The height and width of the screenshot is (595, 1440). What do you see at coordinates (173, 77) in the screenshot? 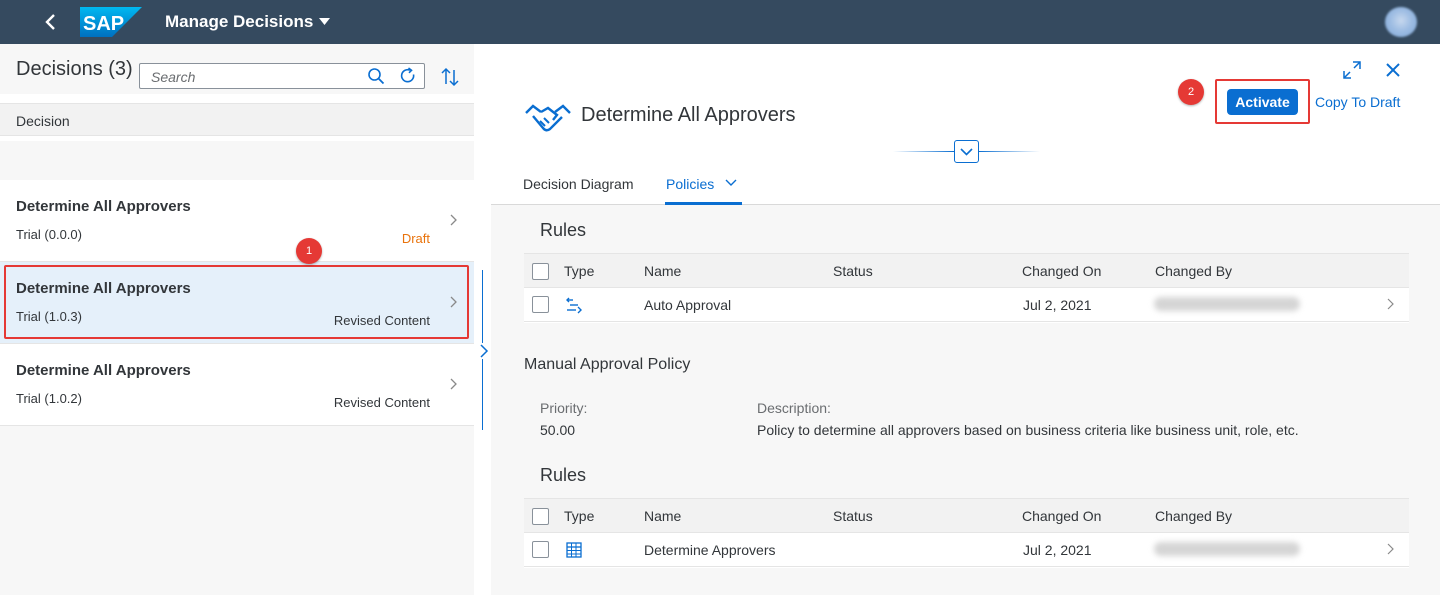
I see `search-placeholder: Search` at bounding box center [173, 77].